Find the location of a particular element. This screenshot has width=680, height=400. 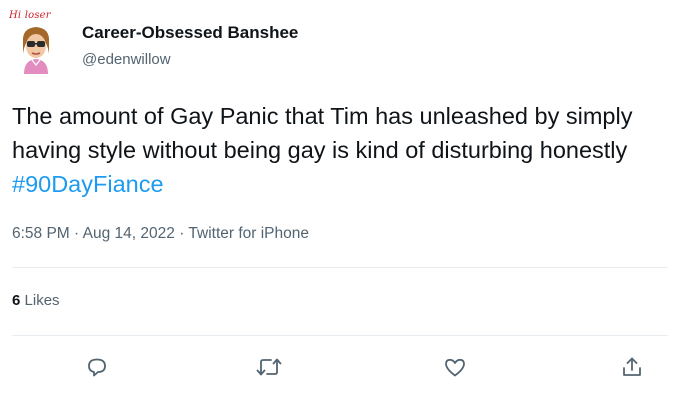

likes-number: 6 is located at coordinates (16, 300).